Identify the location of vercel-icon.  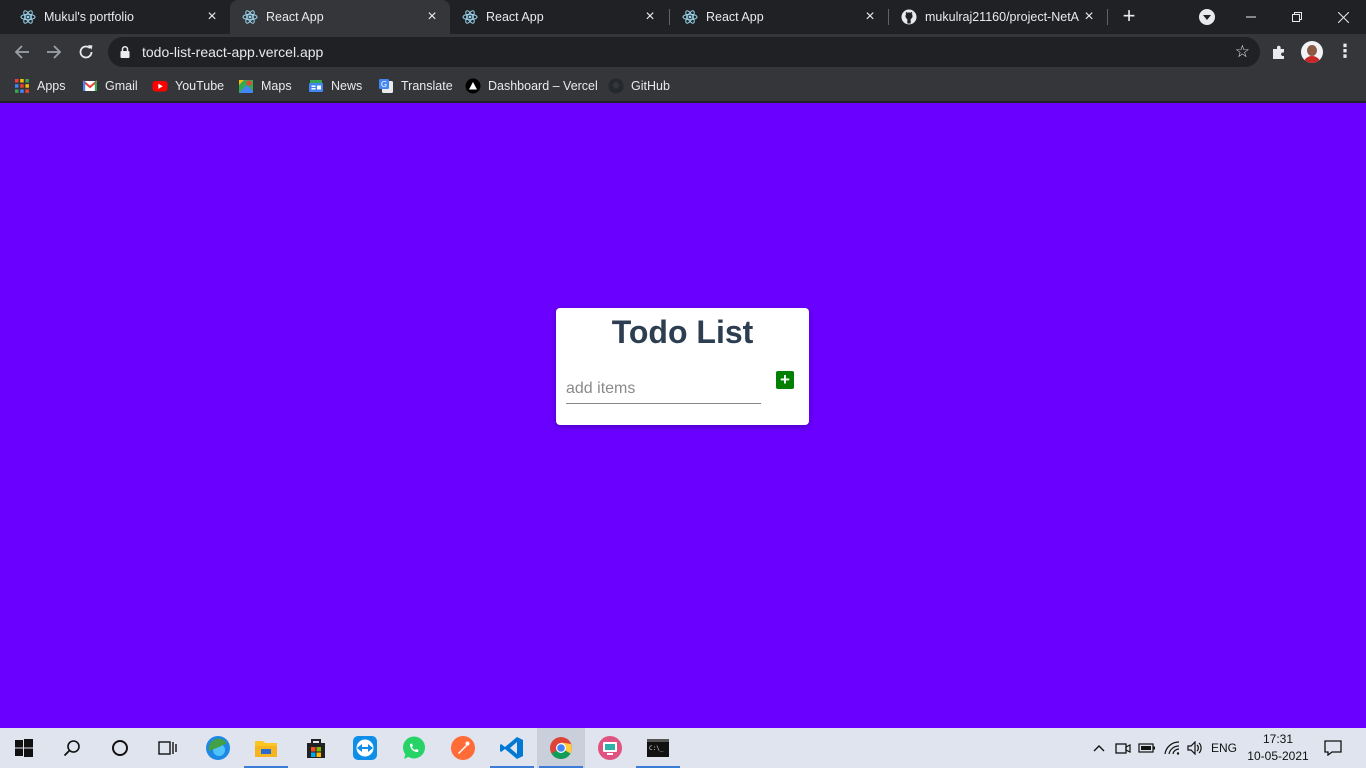
(473, 86).